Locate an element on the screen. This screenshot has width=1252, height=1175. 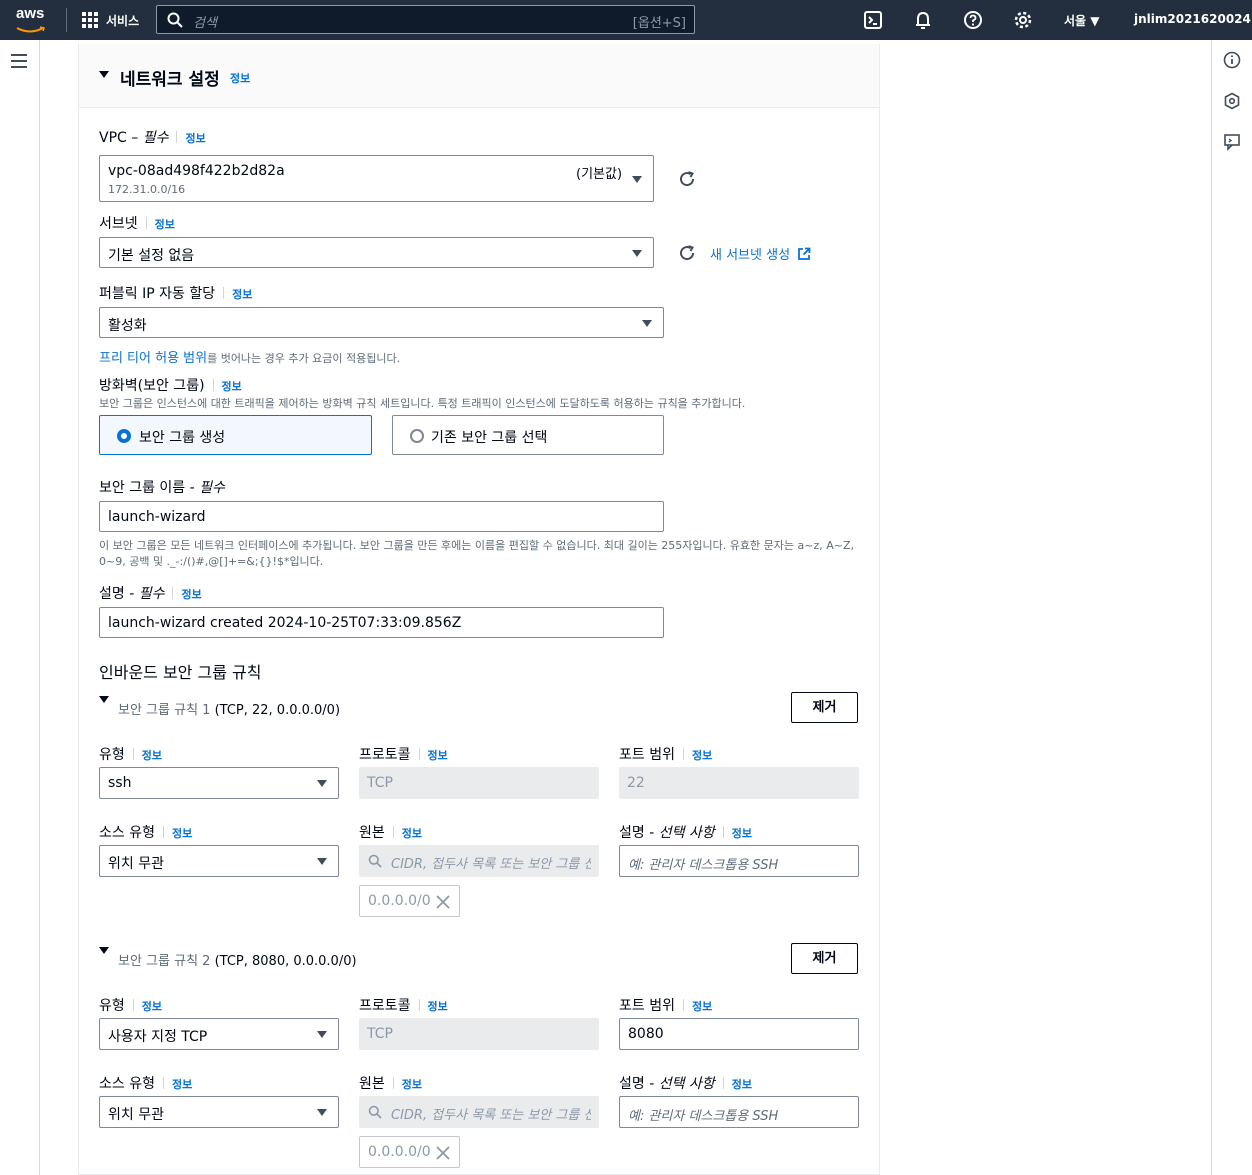
rule-2-protocol-field: TCP is located at coordinates (479, 1034).